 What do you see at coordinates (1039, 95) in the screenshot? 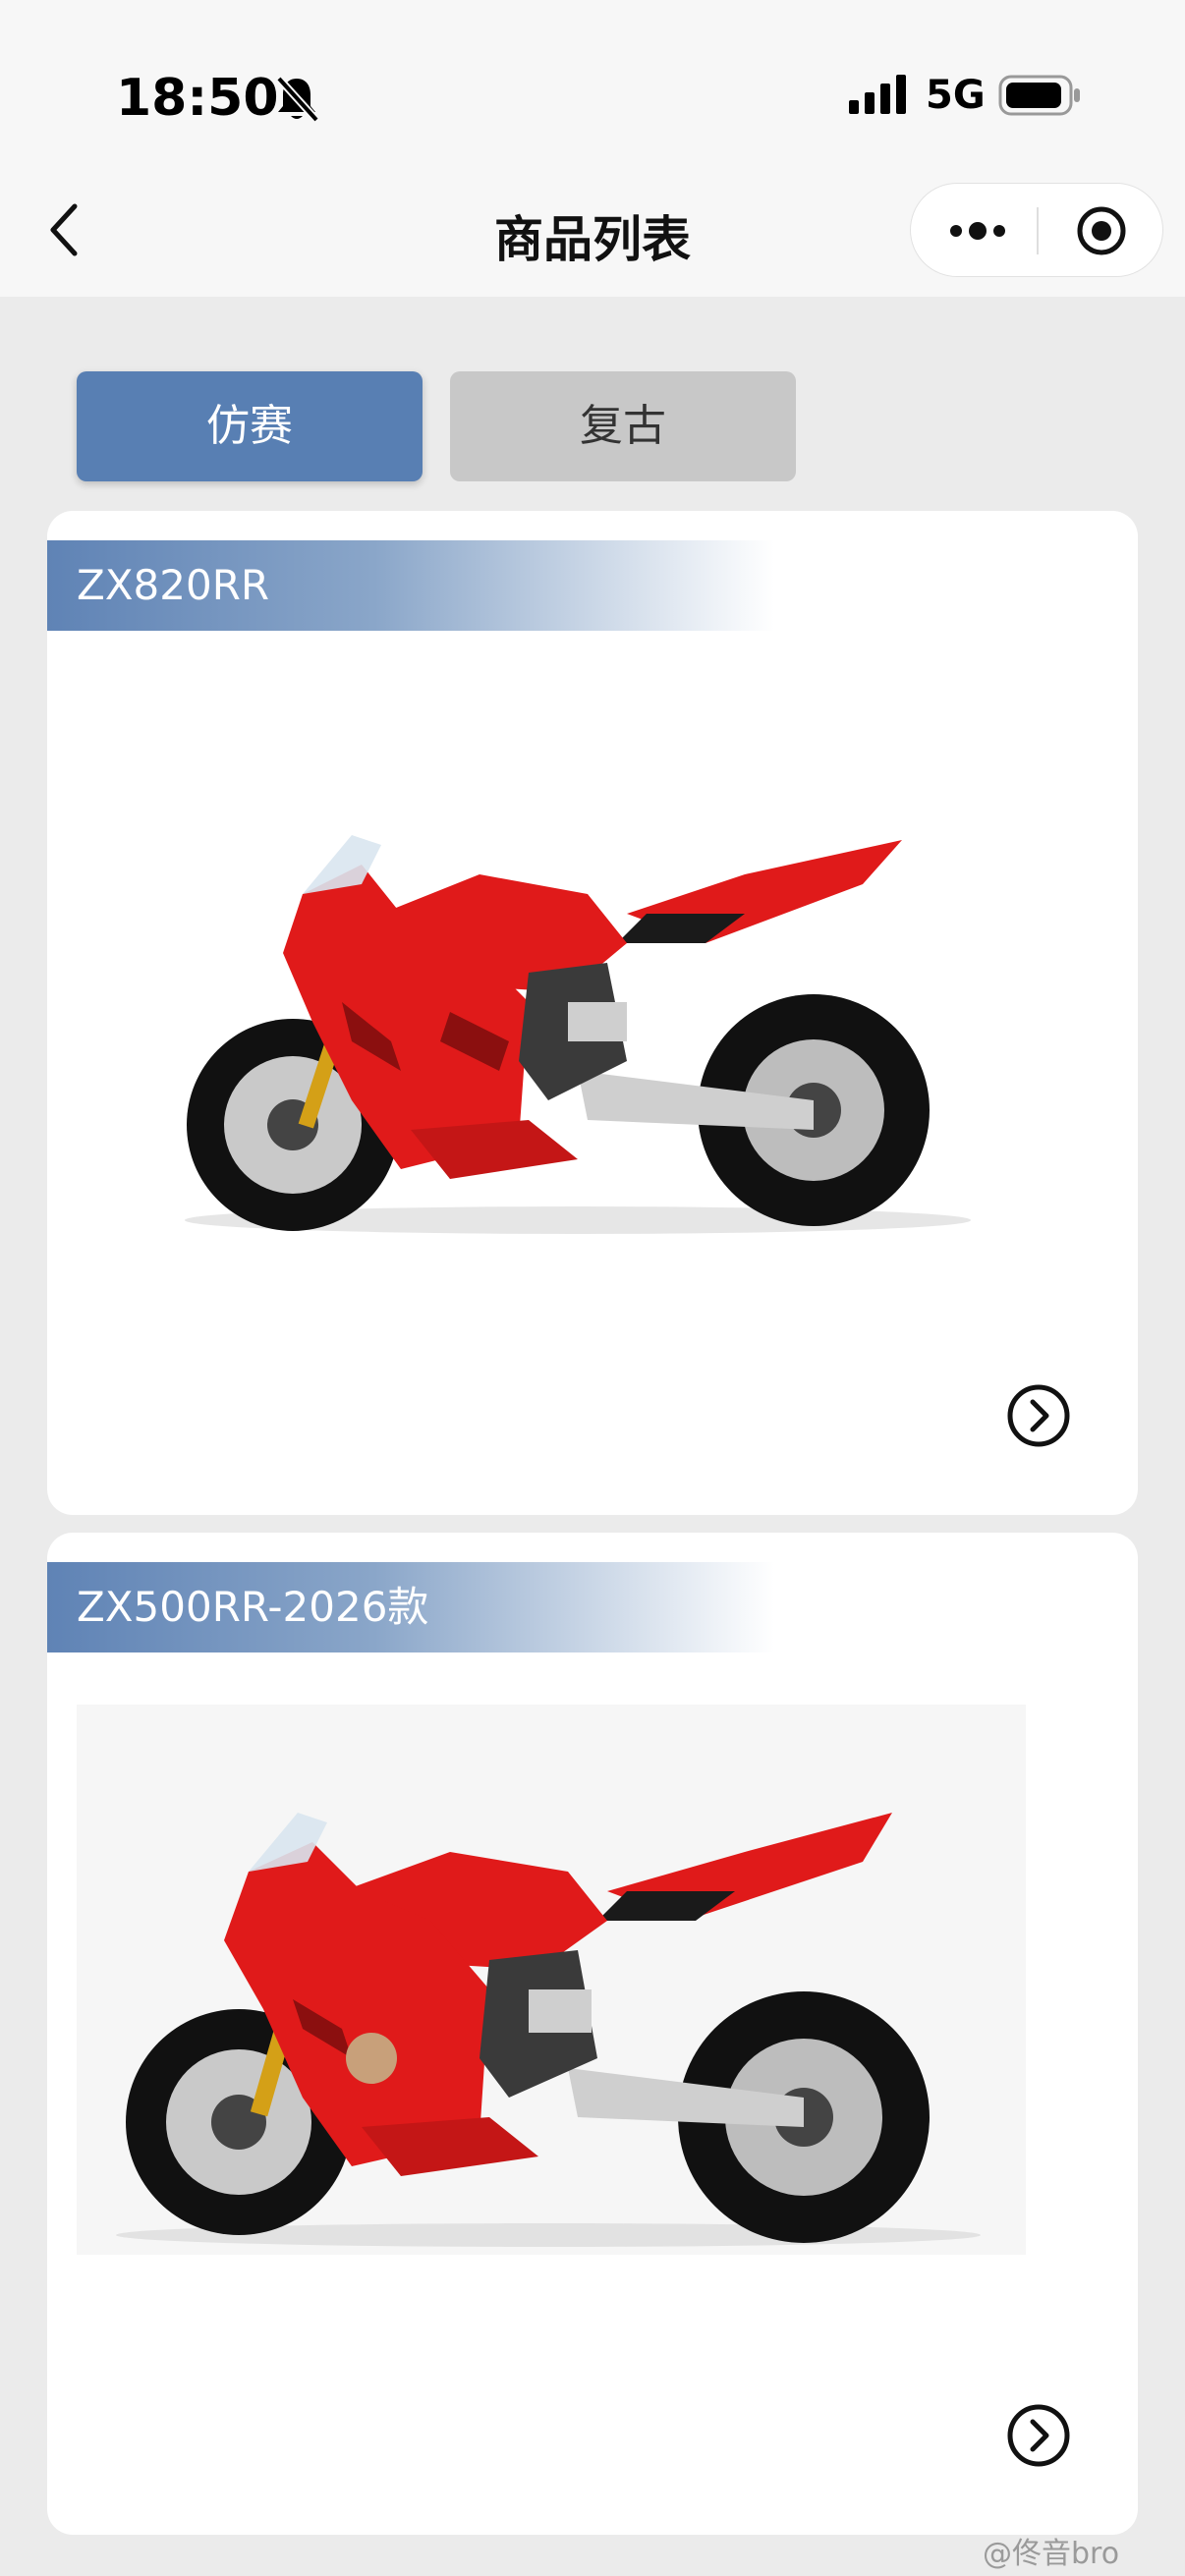
I see `battery-icon` at bounding box center [1039, 95].